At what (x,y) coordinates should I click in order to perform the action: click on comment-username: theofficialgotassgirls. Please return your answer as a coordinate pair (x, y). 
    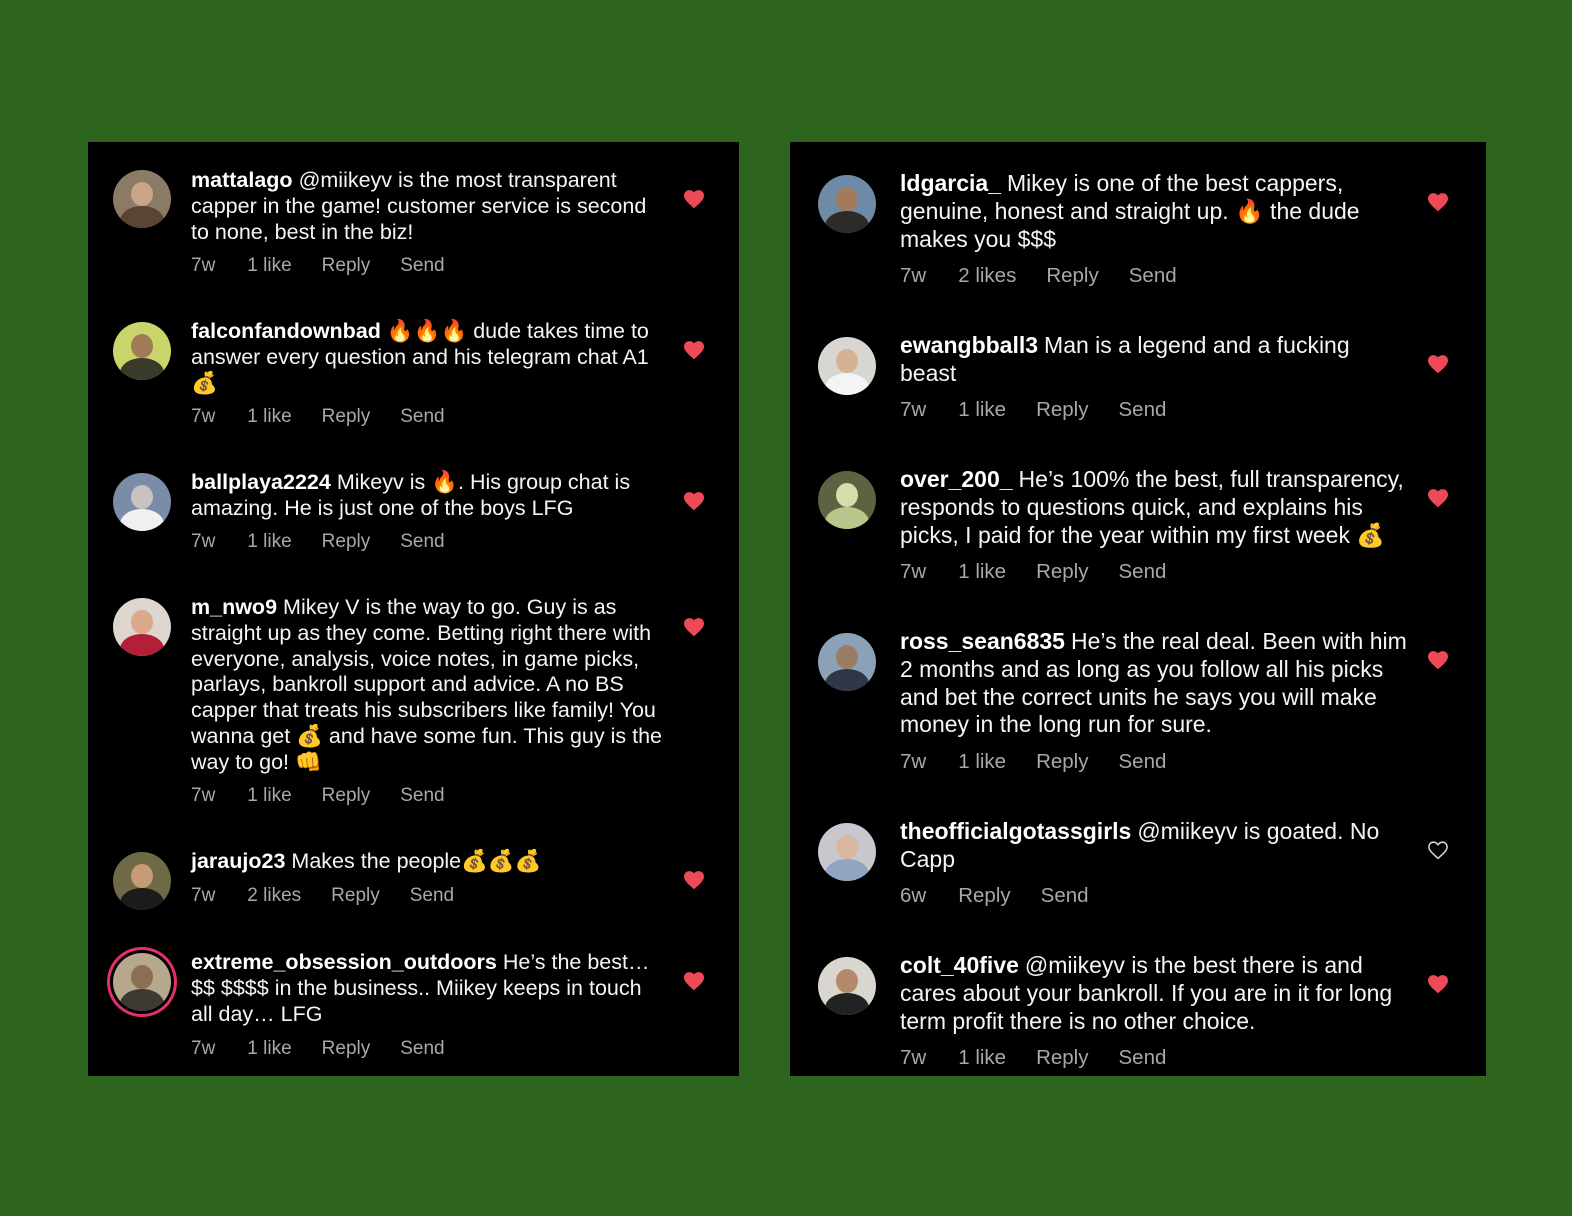
    Looking at the image, I should click on (1015, 831).